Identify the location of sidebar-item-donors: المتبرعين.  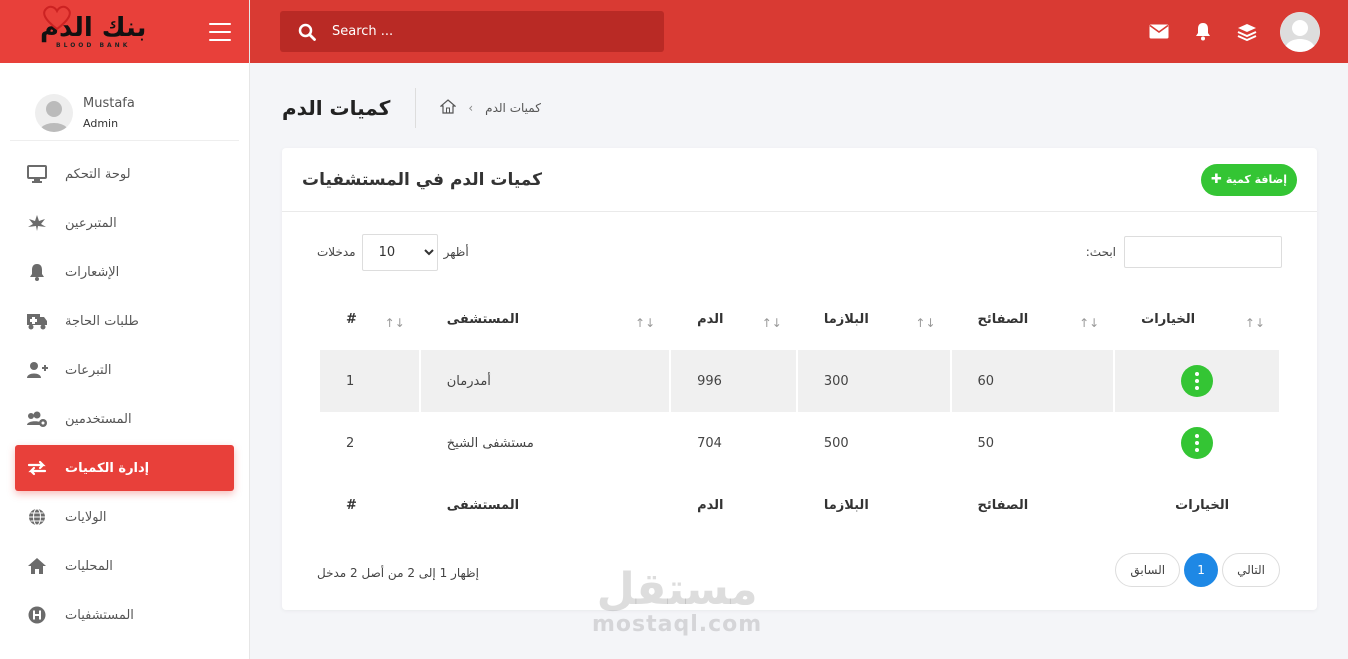
(124, 223).